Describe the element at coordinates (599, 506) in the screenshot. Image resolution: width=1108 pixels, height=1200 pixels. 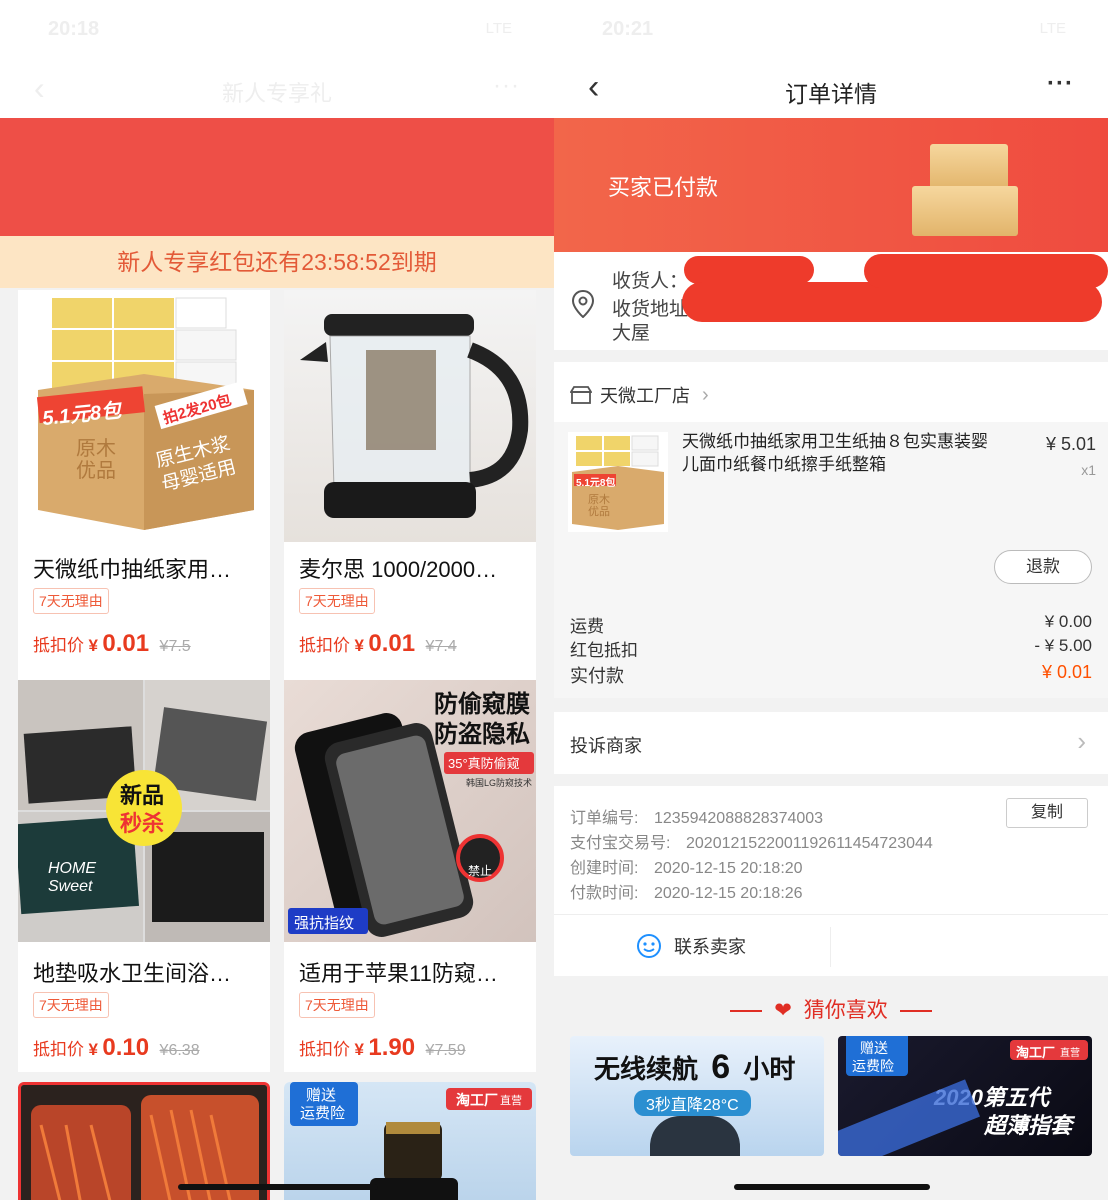
I see `image-text: 原木优品` at that location.